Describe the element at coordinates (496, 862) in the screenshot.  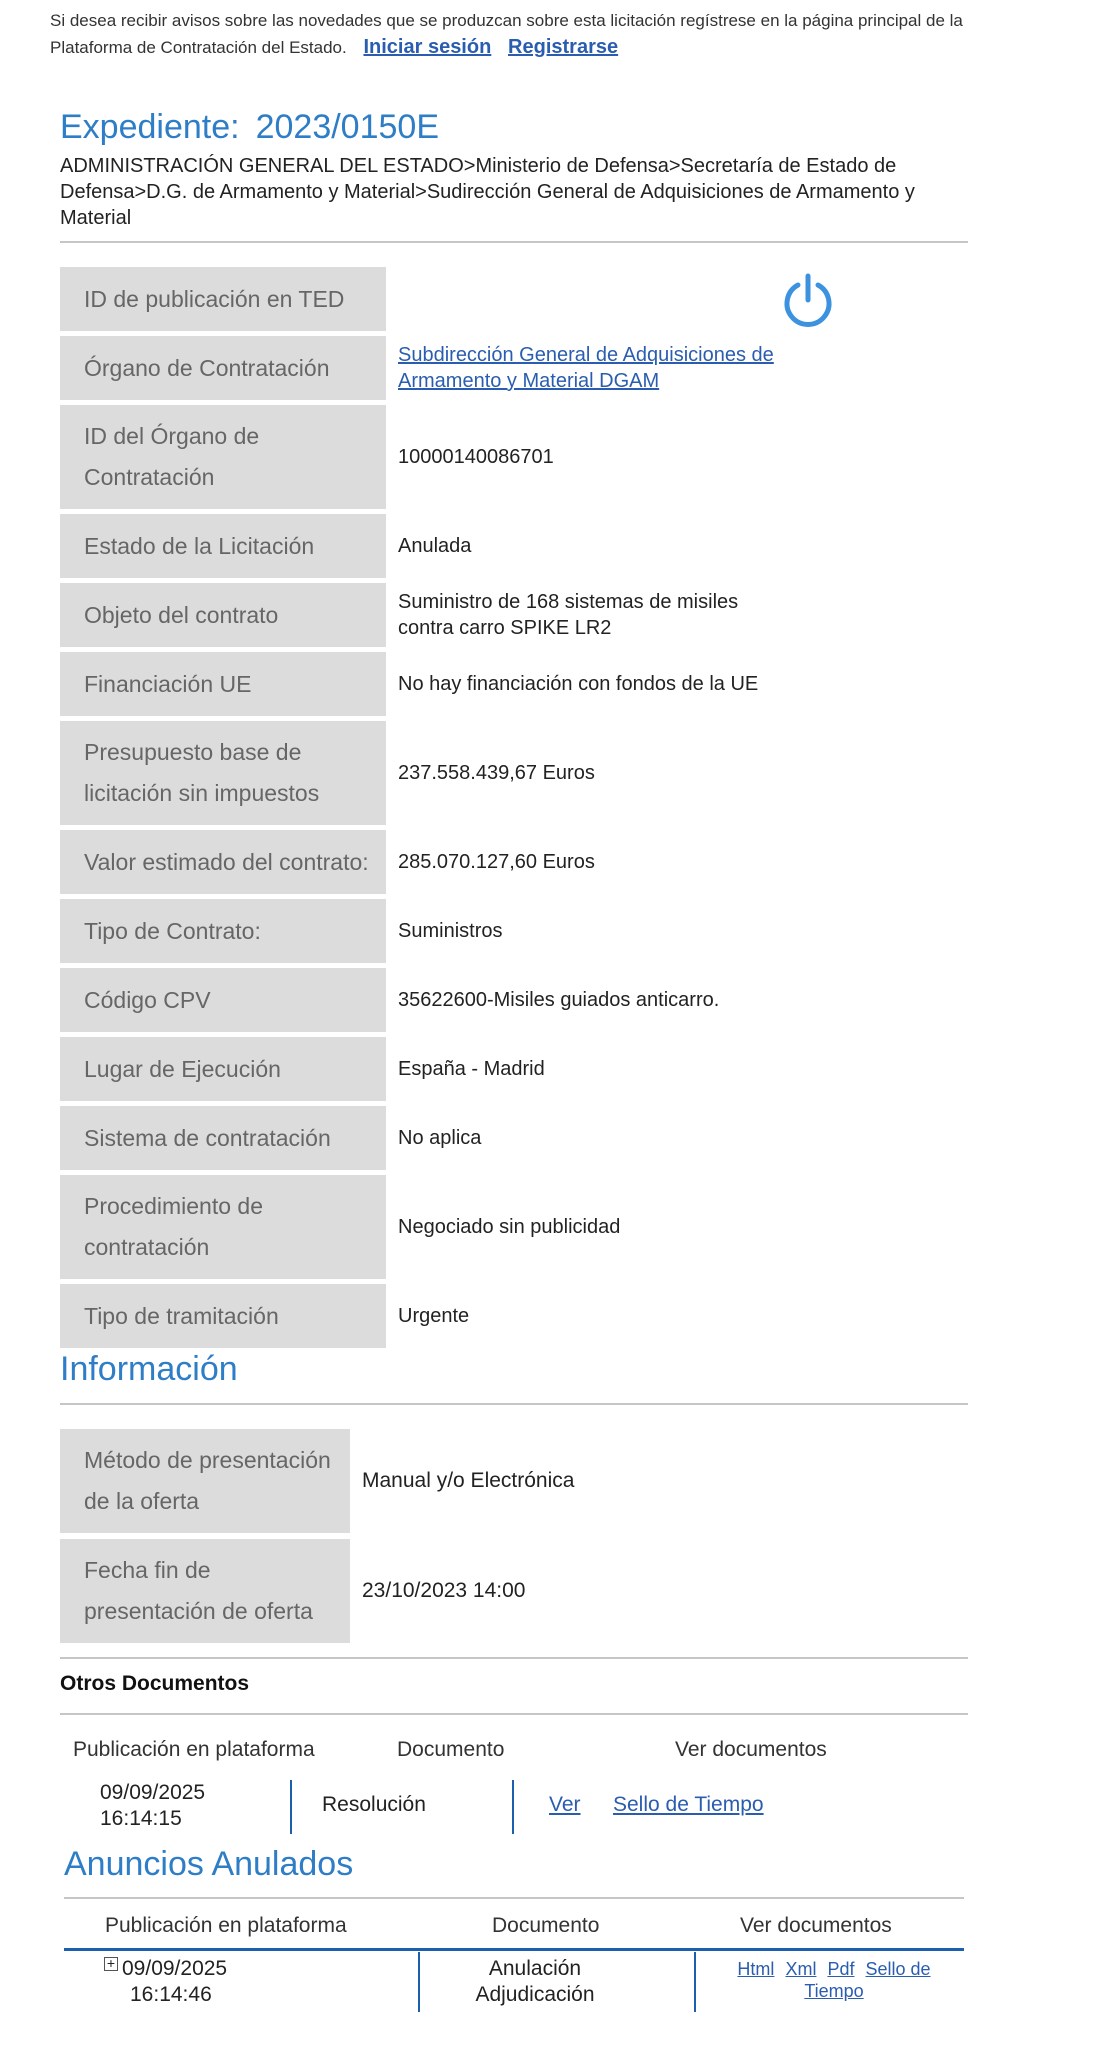
I see `detail-value: 285.070.127,60 Euros` at that location.